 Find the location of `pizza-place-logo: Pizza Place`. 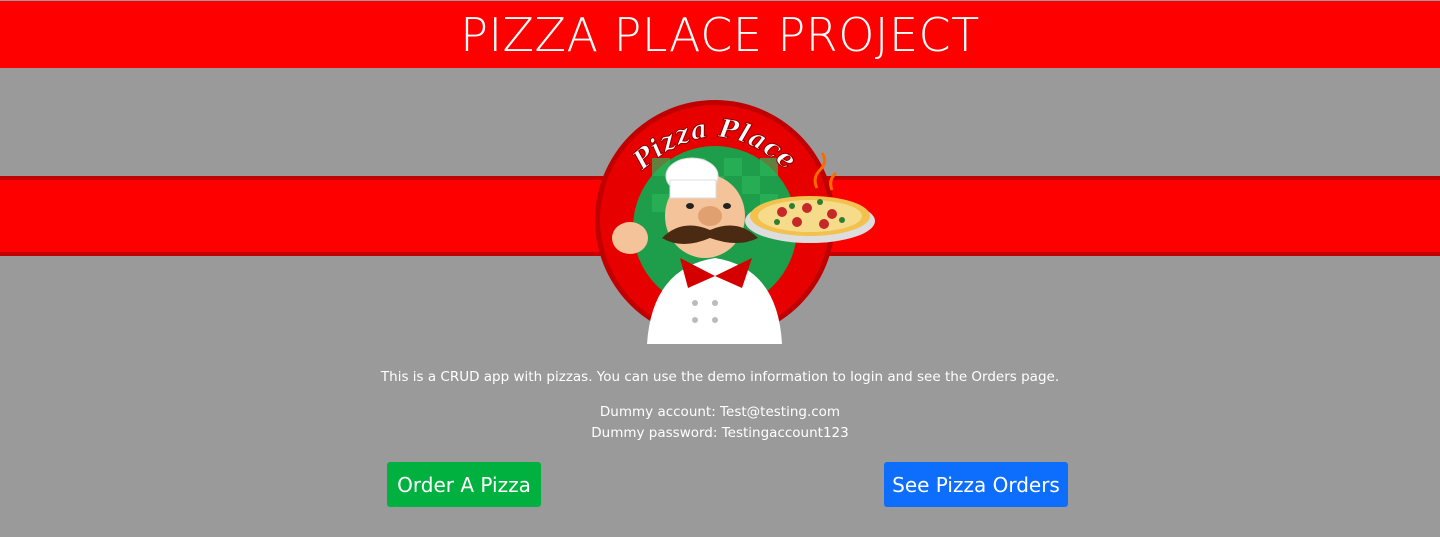

pizza-place-logo: Pizza Place is located at coordinates (735, 222).